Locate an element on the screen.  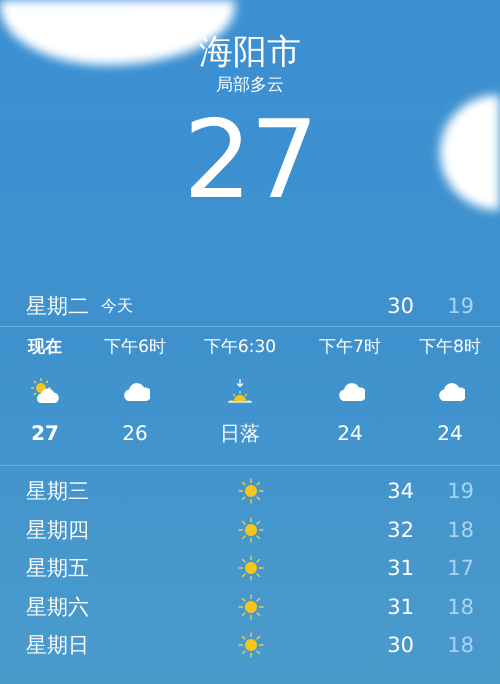
day-name: 星期日 is located at coordinates (58, 646).